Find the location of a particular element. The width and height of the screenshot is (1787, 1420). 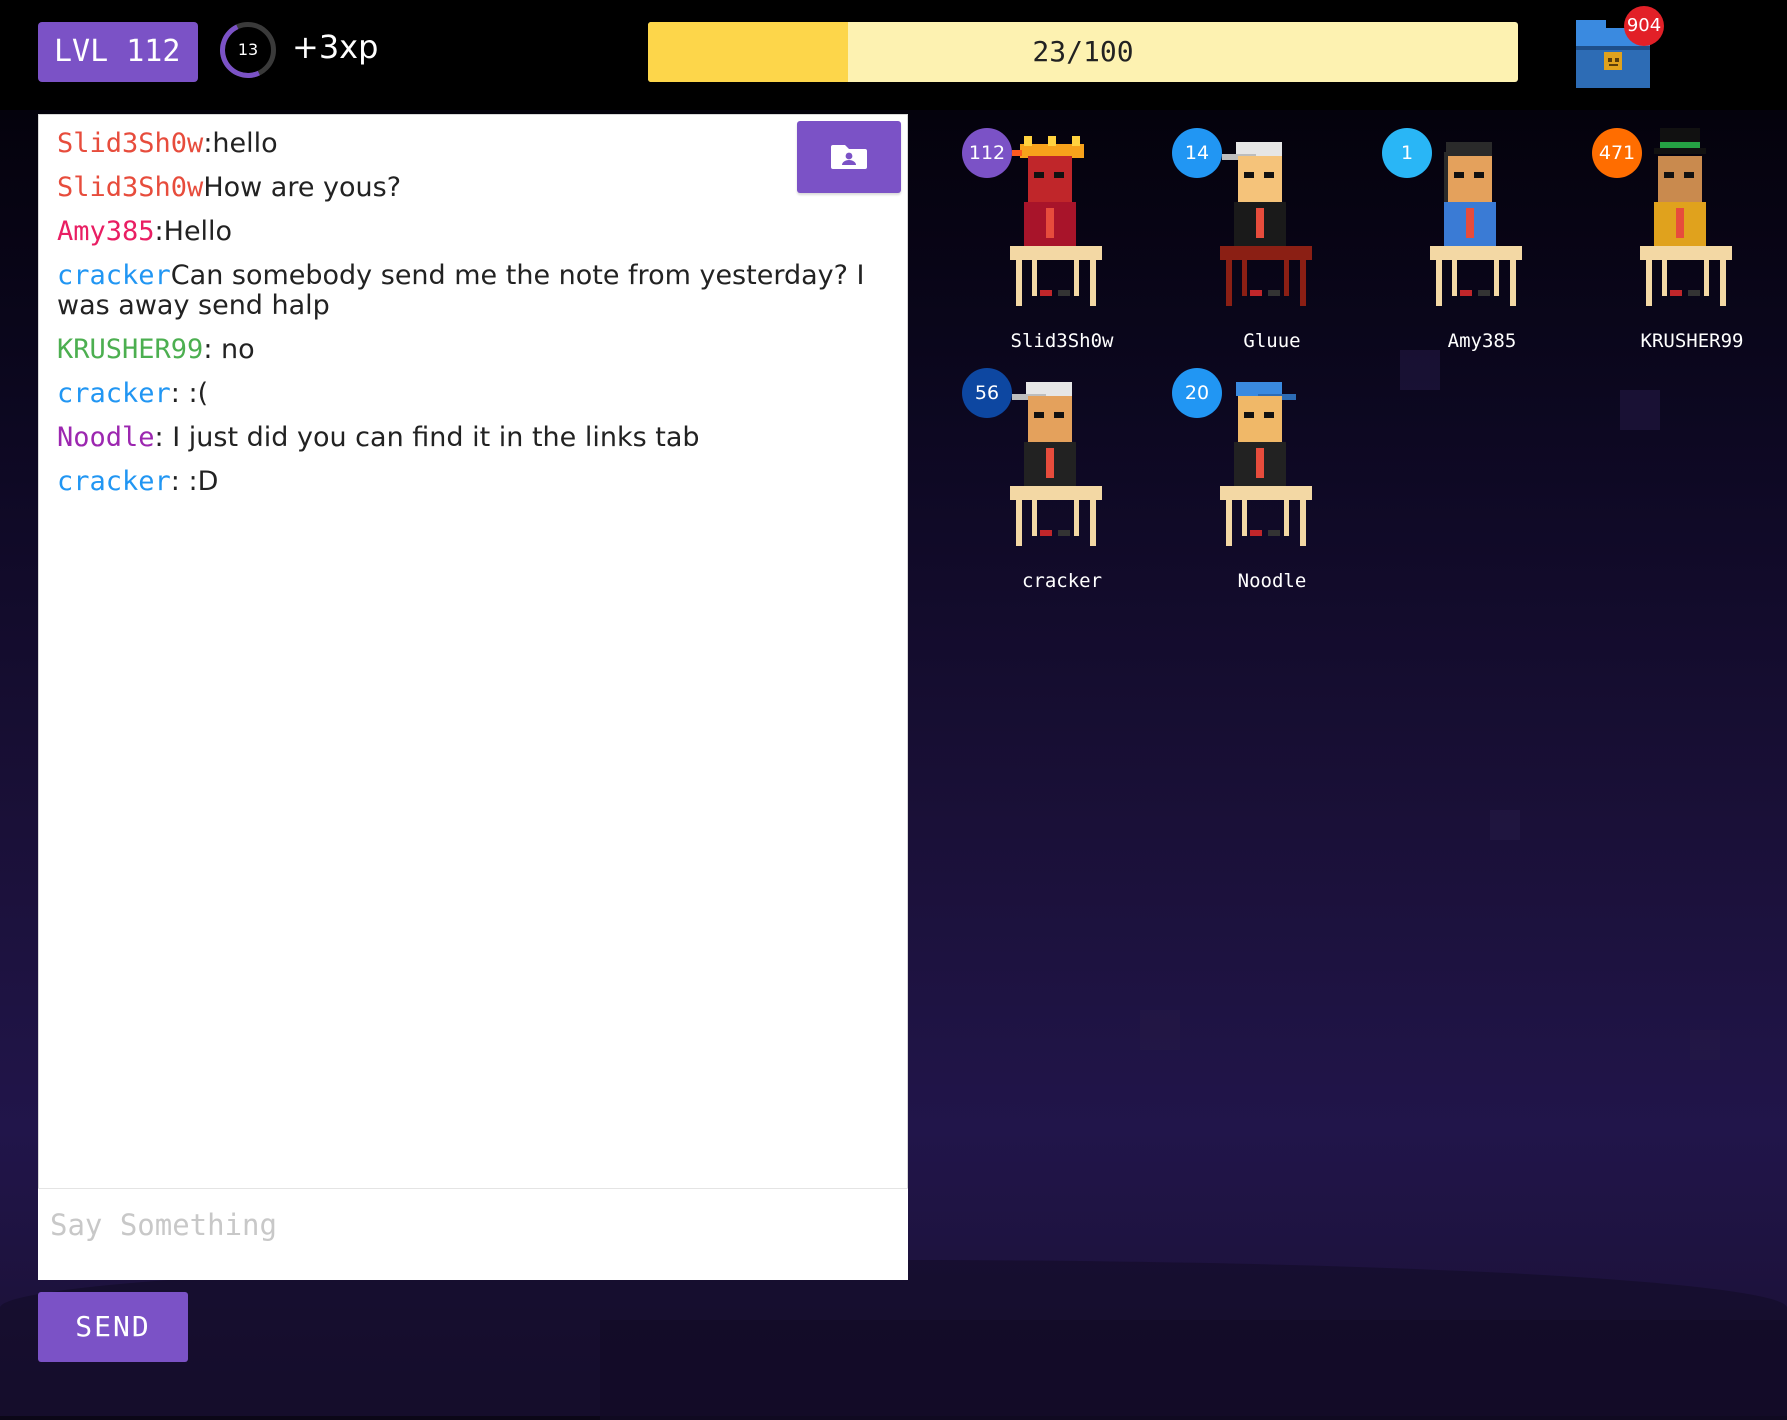

chat-text: : :D is located at coordinates (194, 481).